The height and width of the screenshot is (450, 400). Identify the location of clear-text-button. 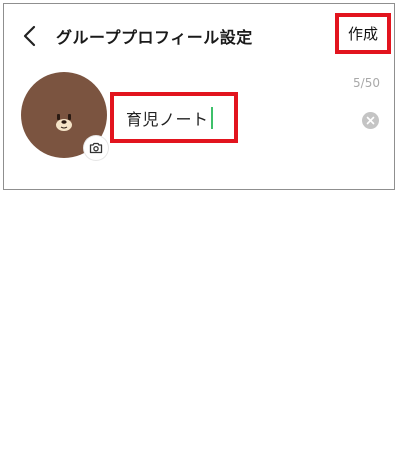
(370, 120).